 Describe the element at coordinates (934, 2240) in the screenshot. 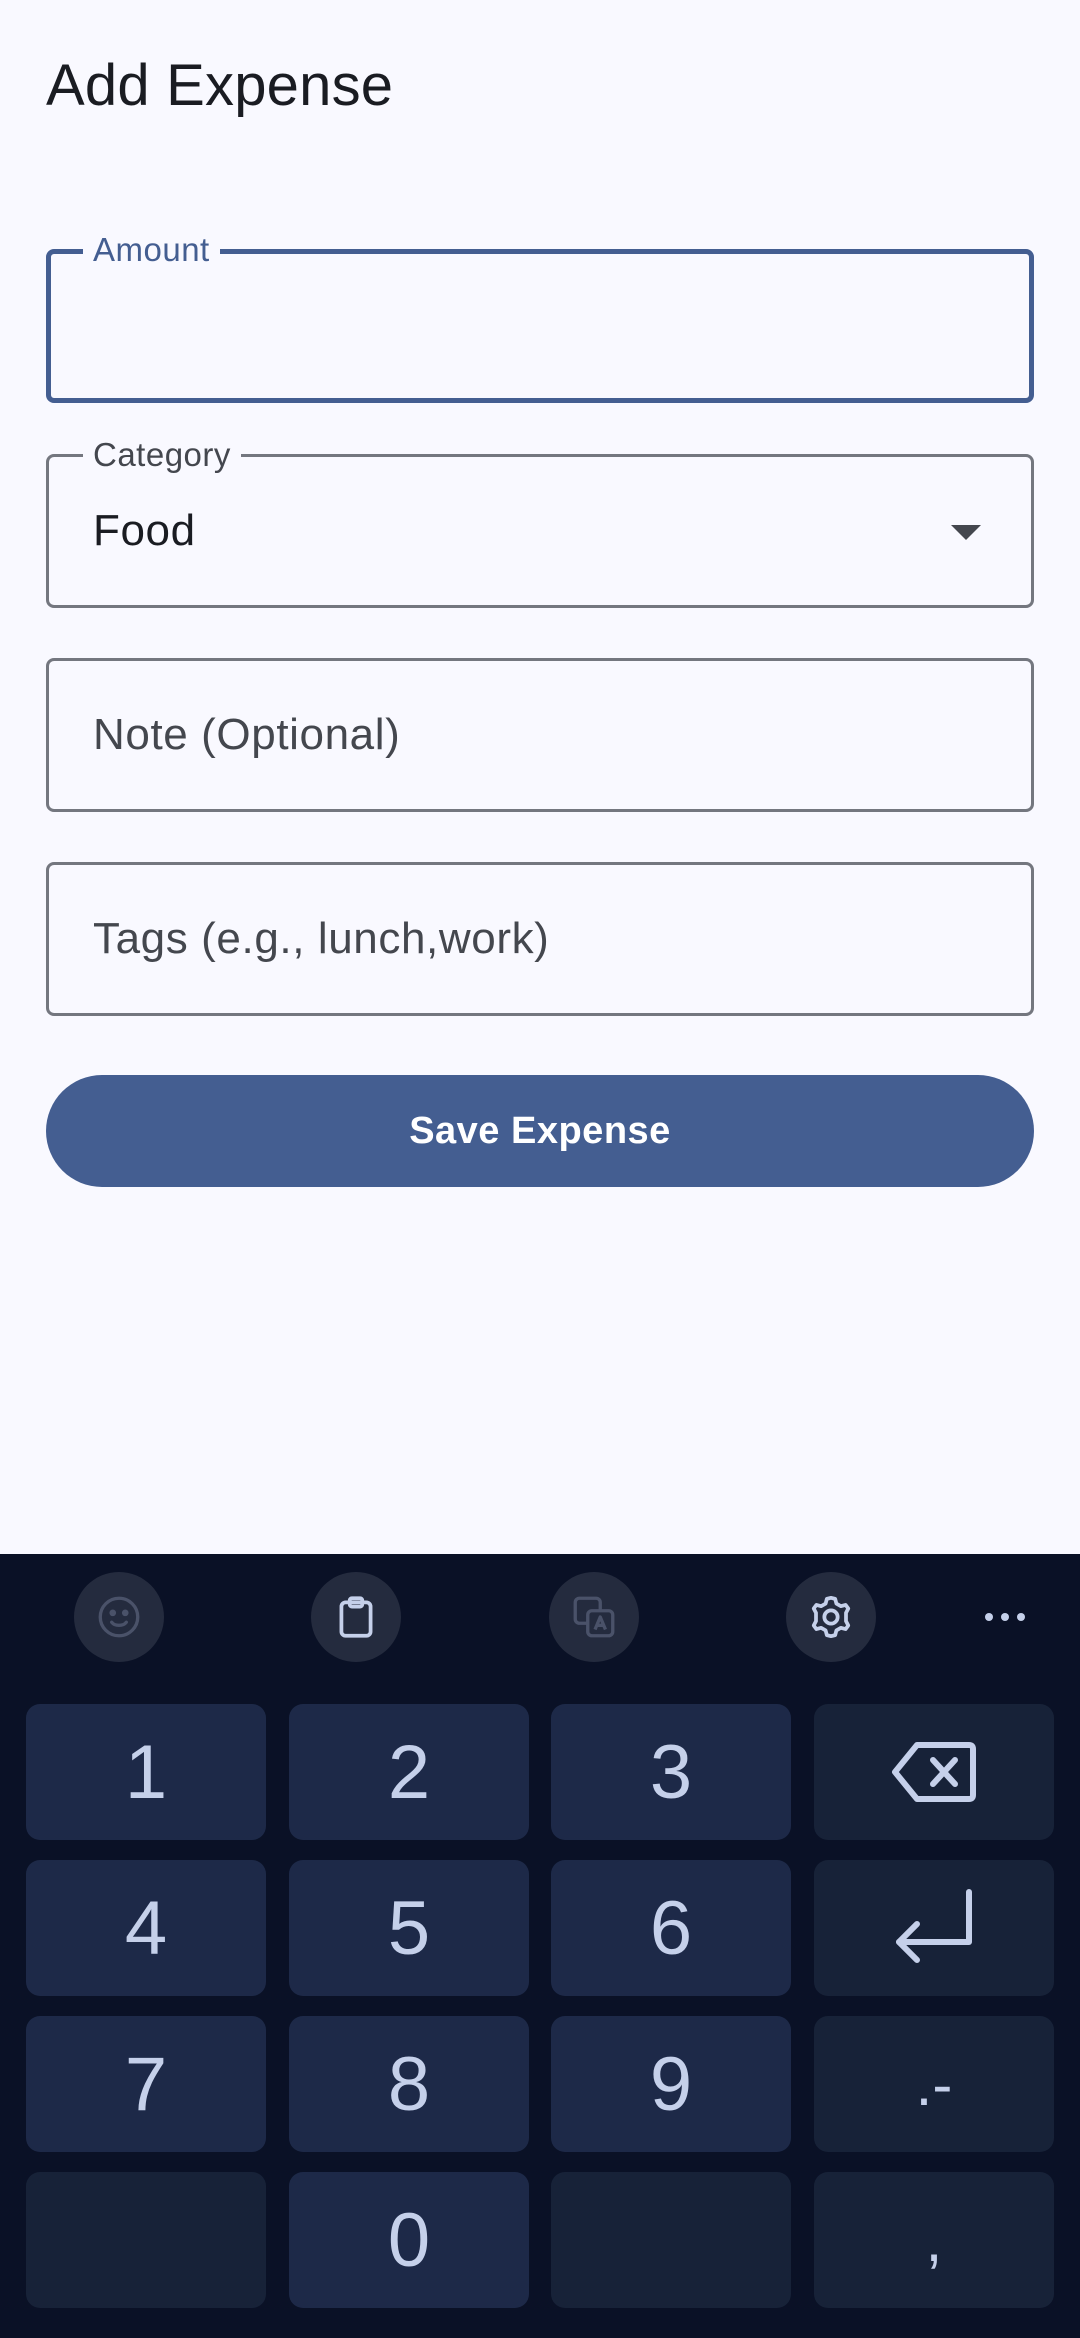

I see `comma-key: ,` at that location.